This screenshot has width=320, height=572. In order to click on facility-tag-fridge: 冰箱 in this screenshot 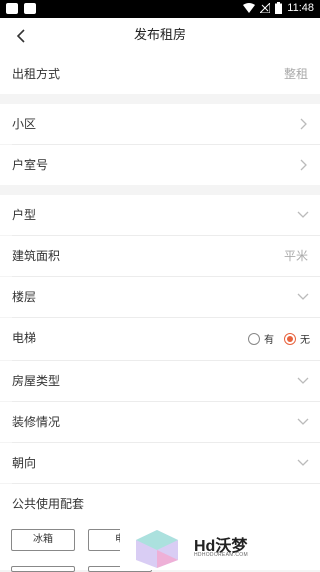, I will do `click(43, 540)`.